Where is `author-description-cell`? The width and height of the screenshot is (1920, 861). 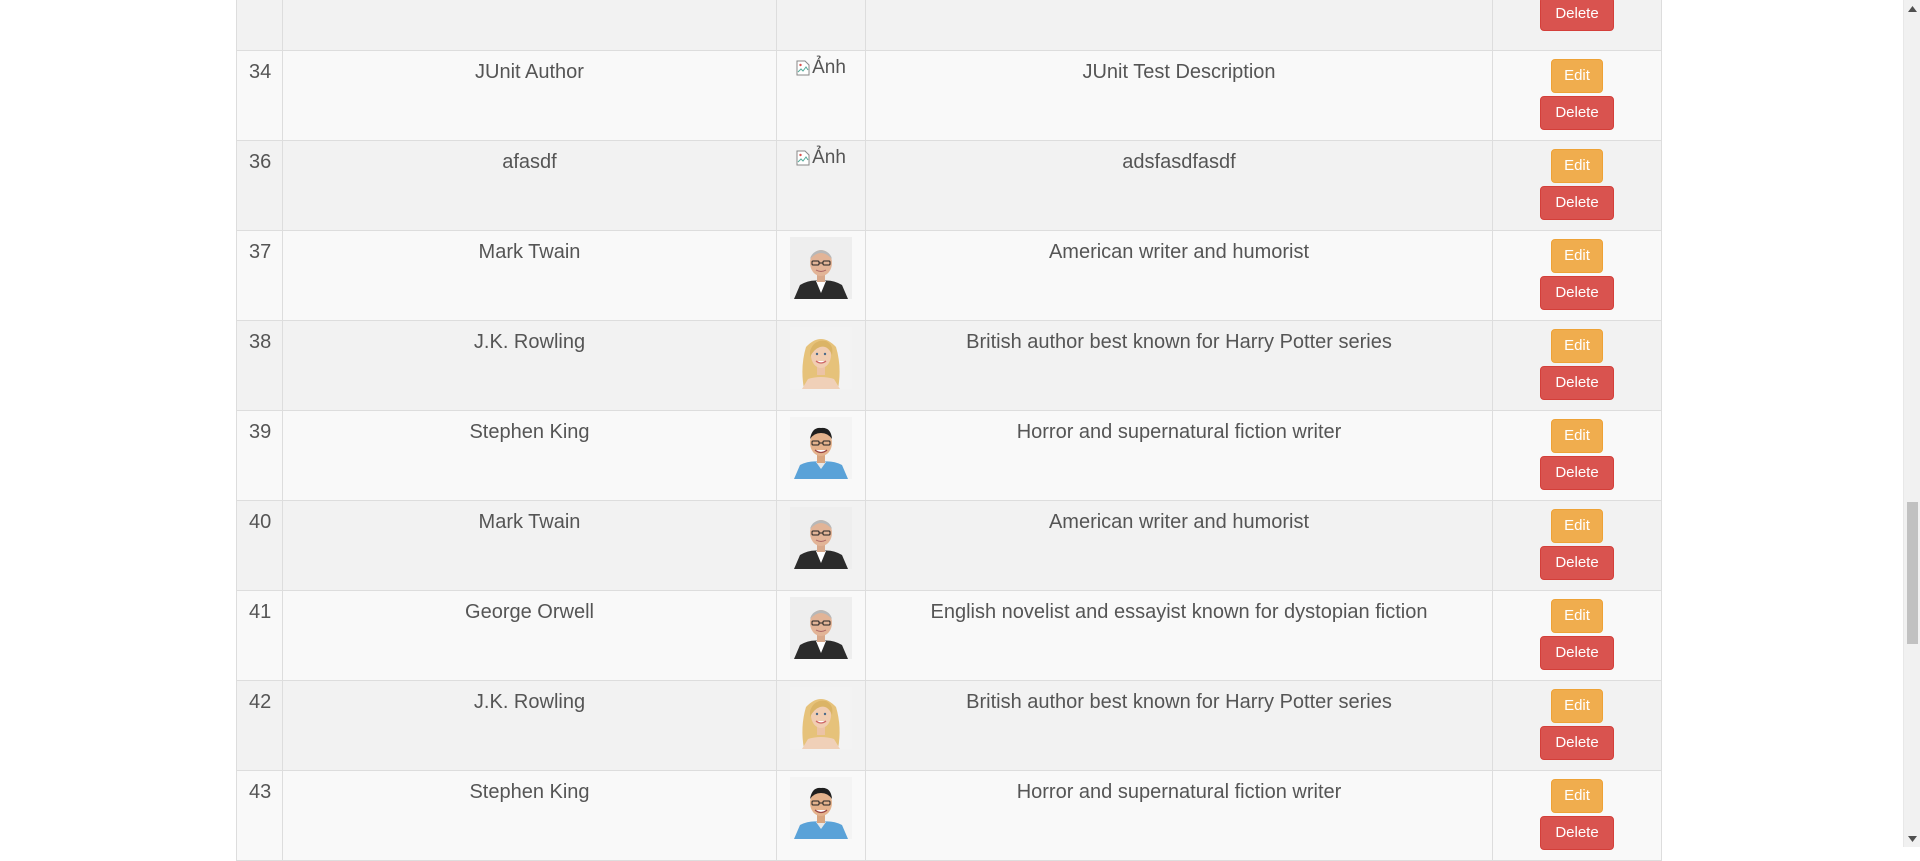
author-description-cell is located at coordinates (1179, 25).